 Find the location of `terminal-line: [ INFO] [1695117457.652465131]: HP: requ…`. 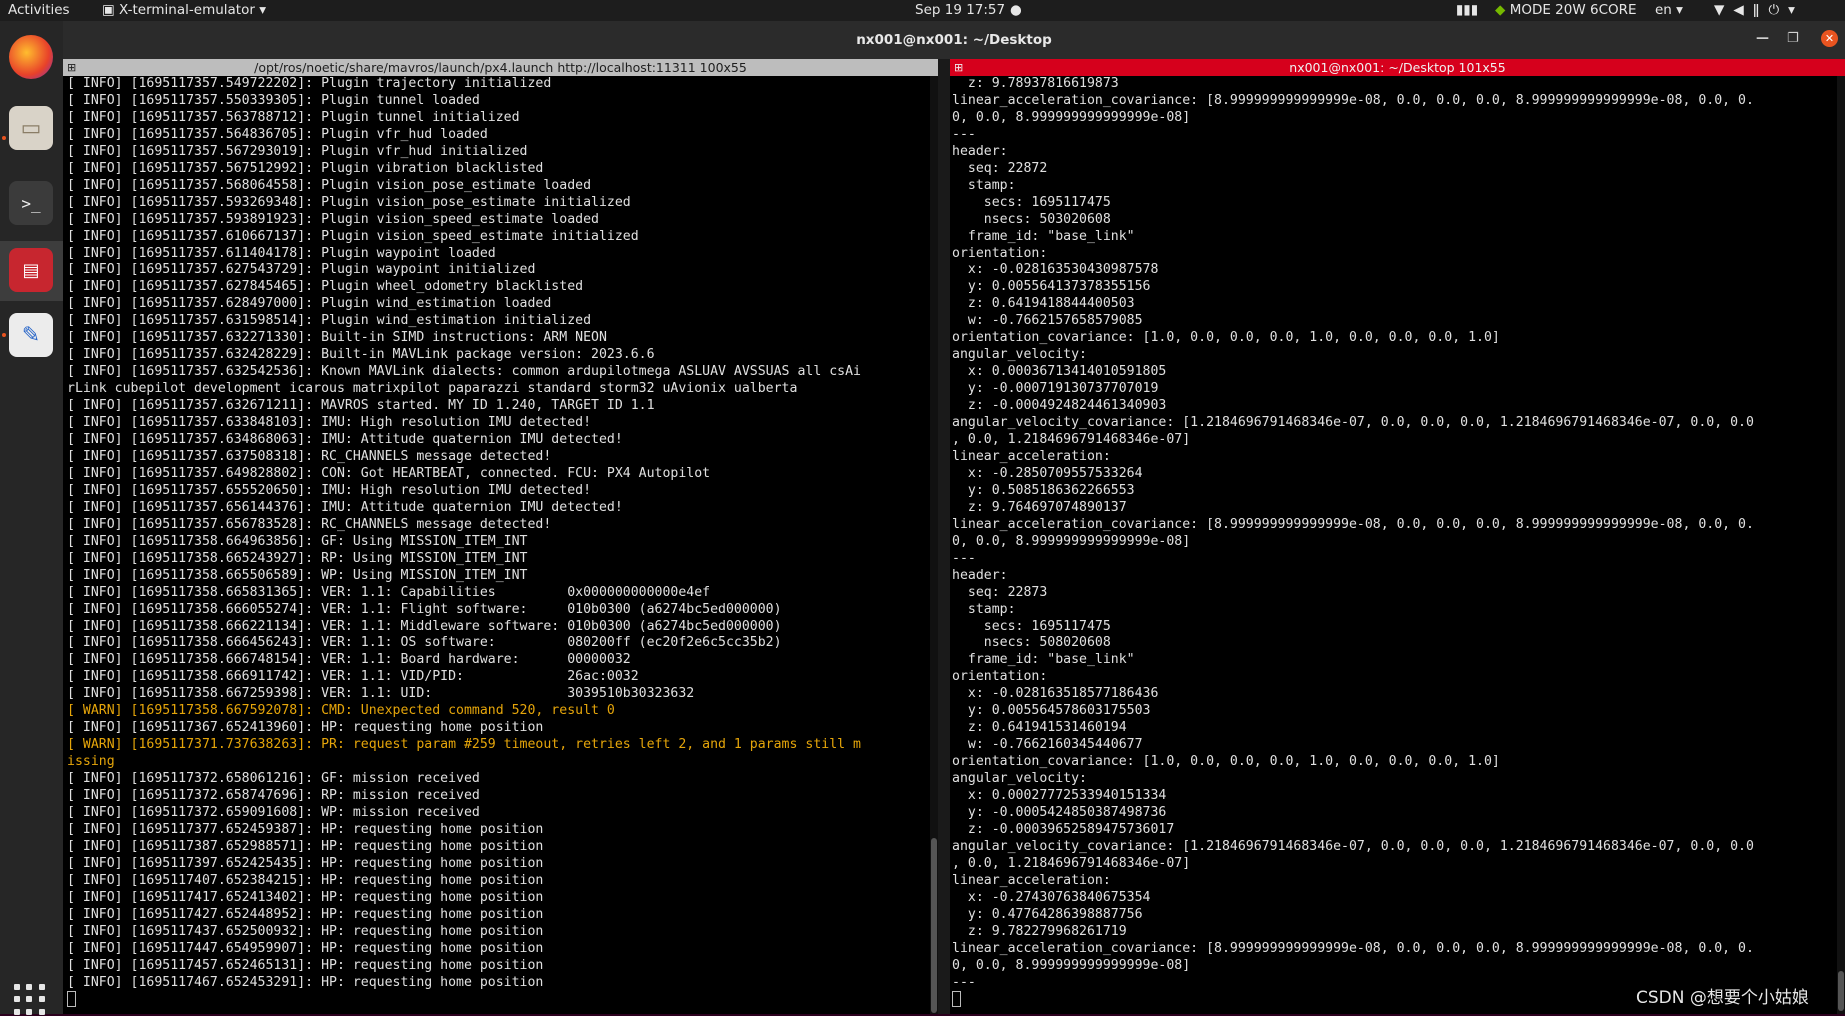

terminal-line: [ INFO] [1695117457.652465131]: HP: requ… is located at coordinates (305, 965).